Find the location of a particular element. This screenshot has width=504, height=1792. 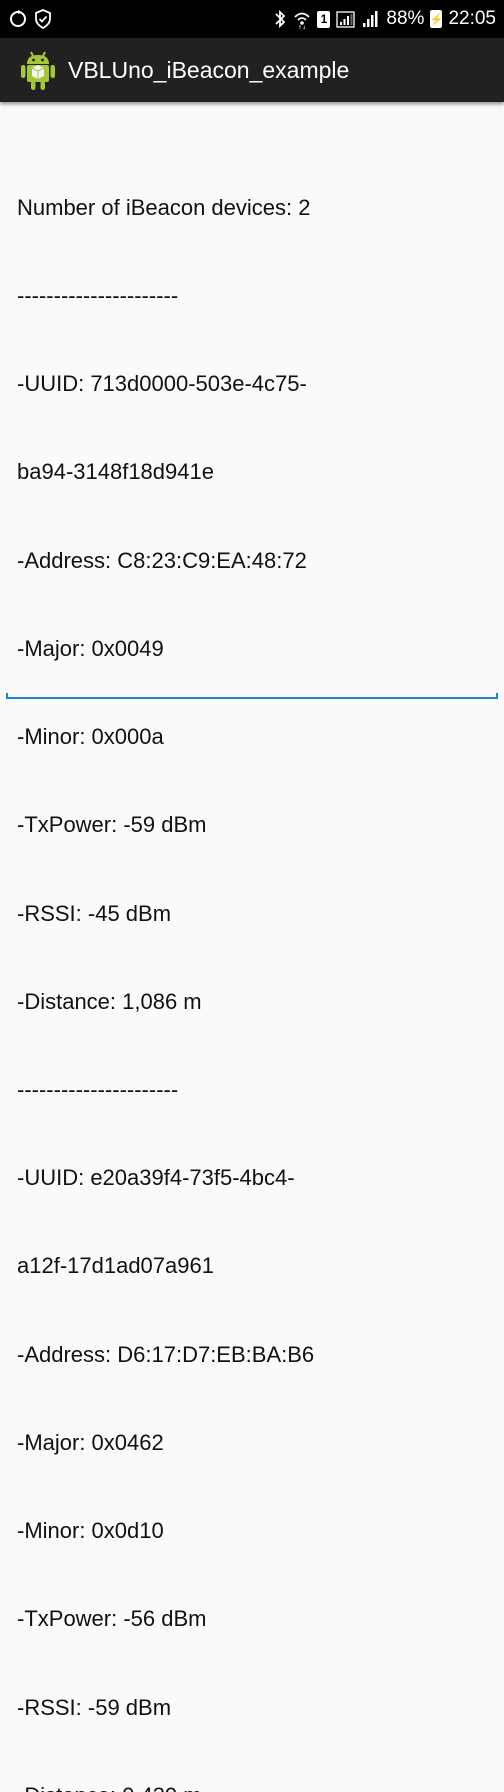

battery-icon: ⚡ is located at coordinates (436, 19).